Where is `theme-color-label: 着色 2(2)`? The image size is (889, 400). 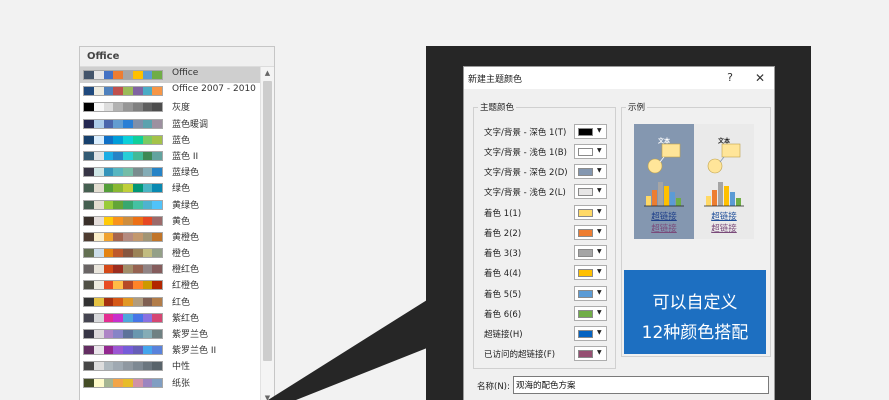 theme-color-label: 着色 2(2) is located at coordinates (503, 234).